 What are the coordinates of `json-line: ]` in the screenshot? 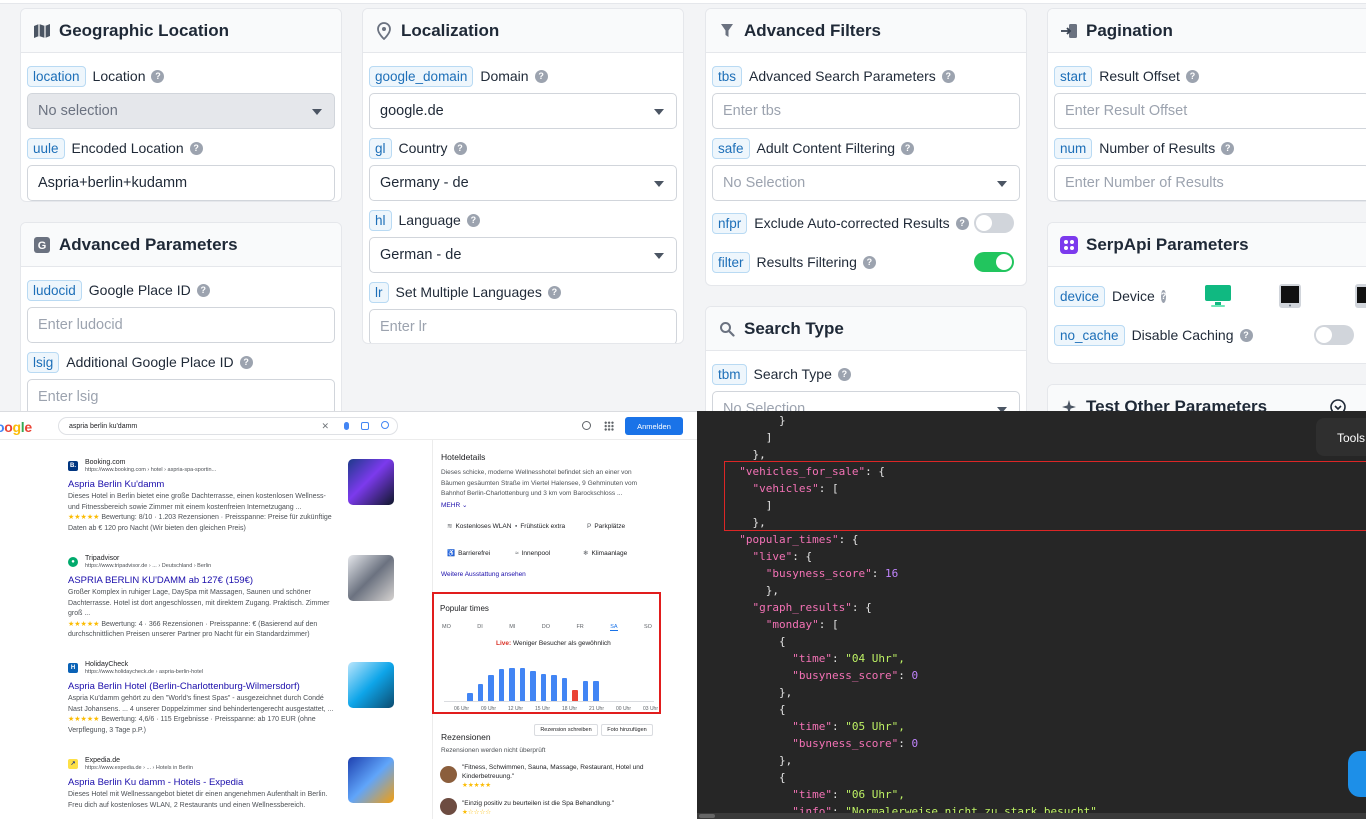 It's located at (749, 437).